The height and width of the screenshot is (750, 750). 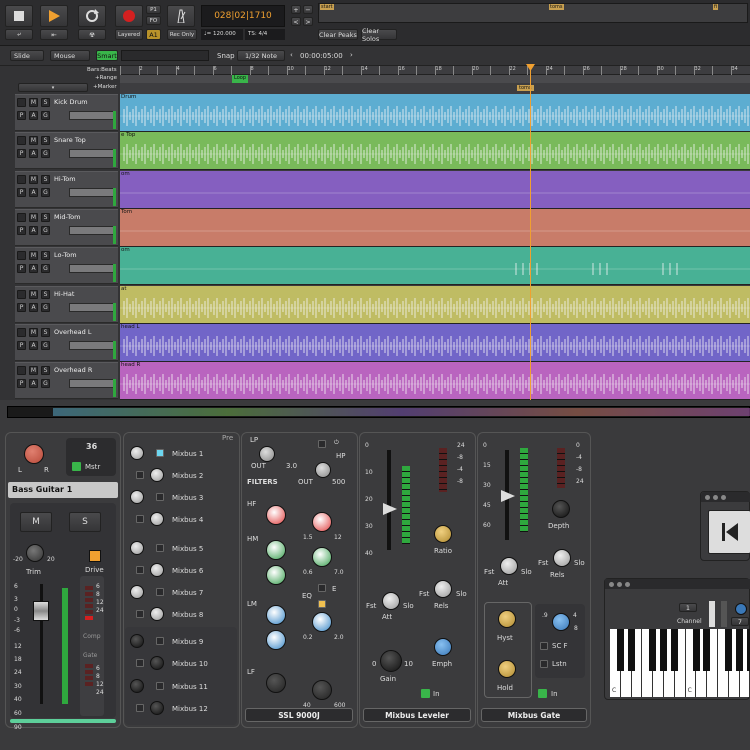 I want to click on track-lane: head R, so click(x=435, y=381).